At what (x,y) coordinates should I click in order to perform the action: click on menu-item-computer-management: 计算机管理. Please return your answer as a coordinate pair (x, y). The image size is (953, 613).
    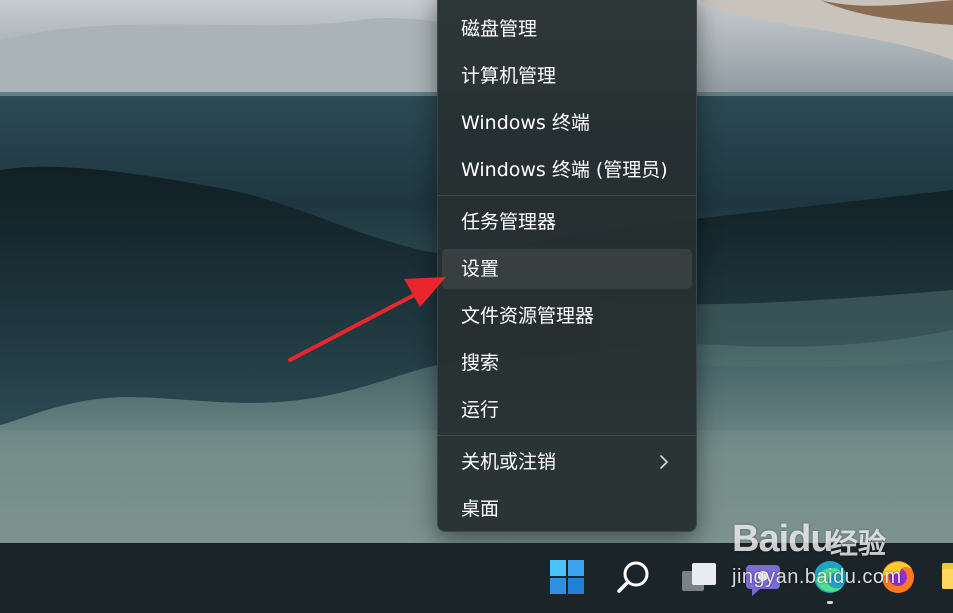
    Looking at the image, I should click on (567, 76).